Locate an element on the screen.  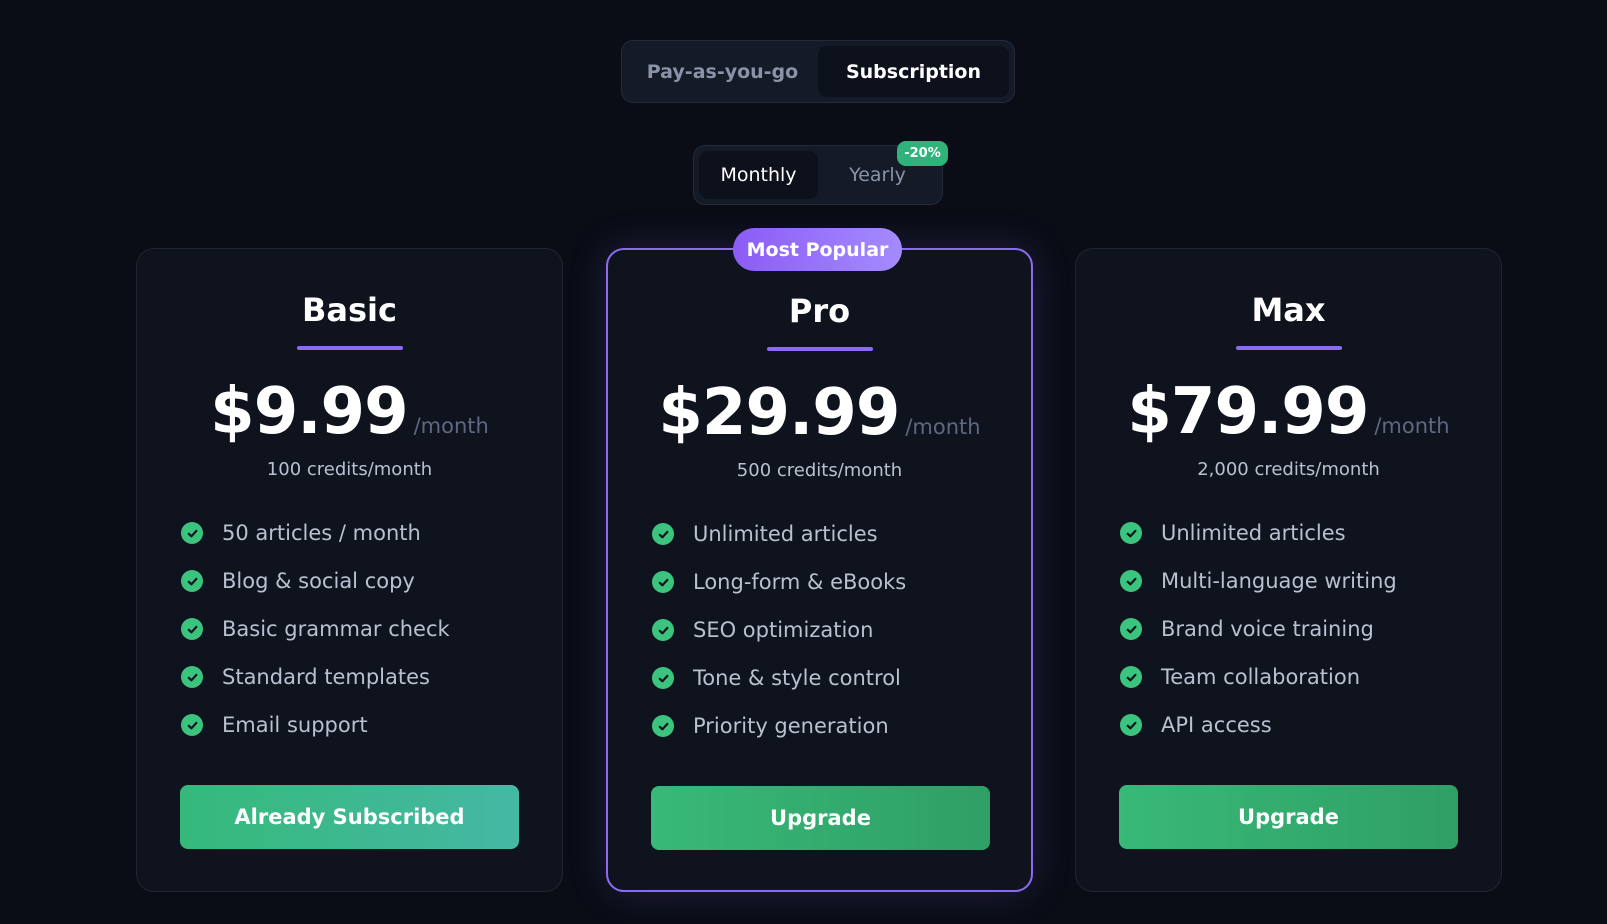
tab-subscription: Subscription is located at coordinates (913, 71).